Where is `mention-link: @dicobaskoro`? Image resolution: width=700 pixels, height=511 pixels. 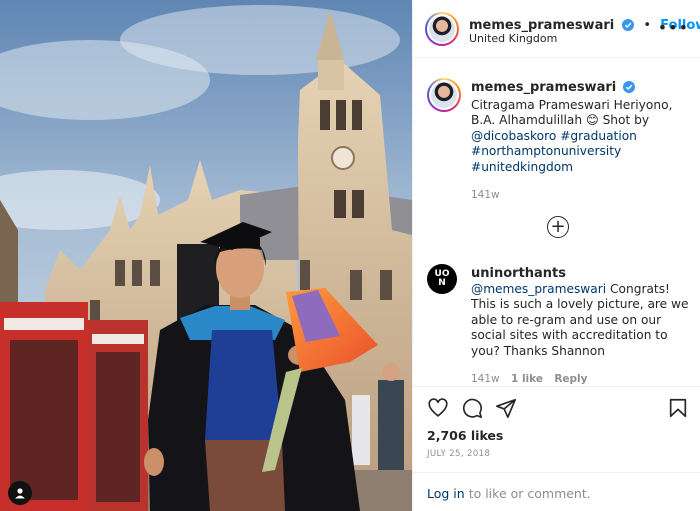
mention-link: @dicobaskoro is located at coordinates (513, 136).